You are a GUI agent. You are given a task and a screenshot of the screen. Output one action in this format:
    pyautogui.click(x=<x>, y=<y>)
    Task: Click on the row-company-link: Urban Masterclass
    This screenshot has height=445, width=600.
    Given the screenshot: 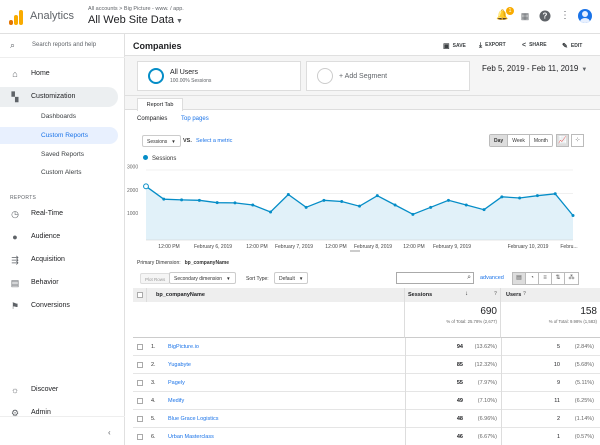 What is the action you would take?
    pyautogui.click(x=191, y=437)
    